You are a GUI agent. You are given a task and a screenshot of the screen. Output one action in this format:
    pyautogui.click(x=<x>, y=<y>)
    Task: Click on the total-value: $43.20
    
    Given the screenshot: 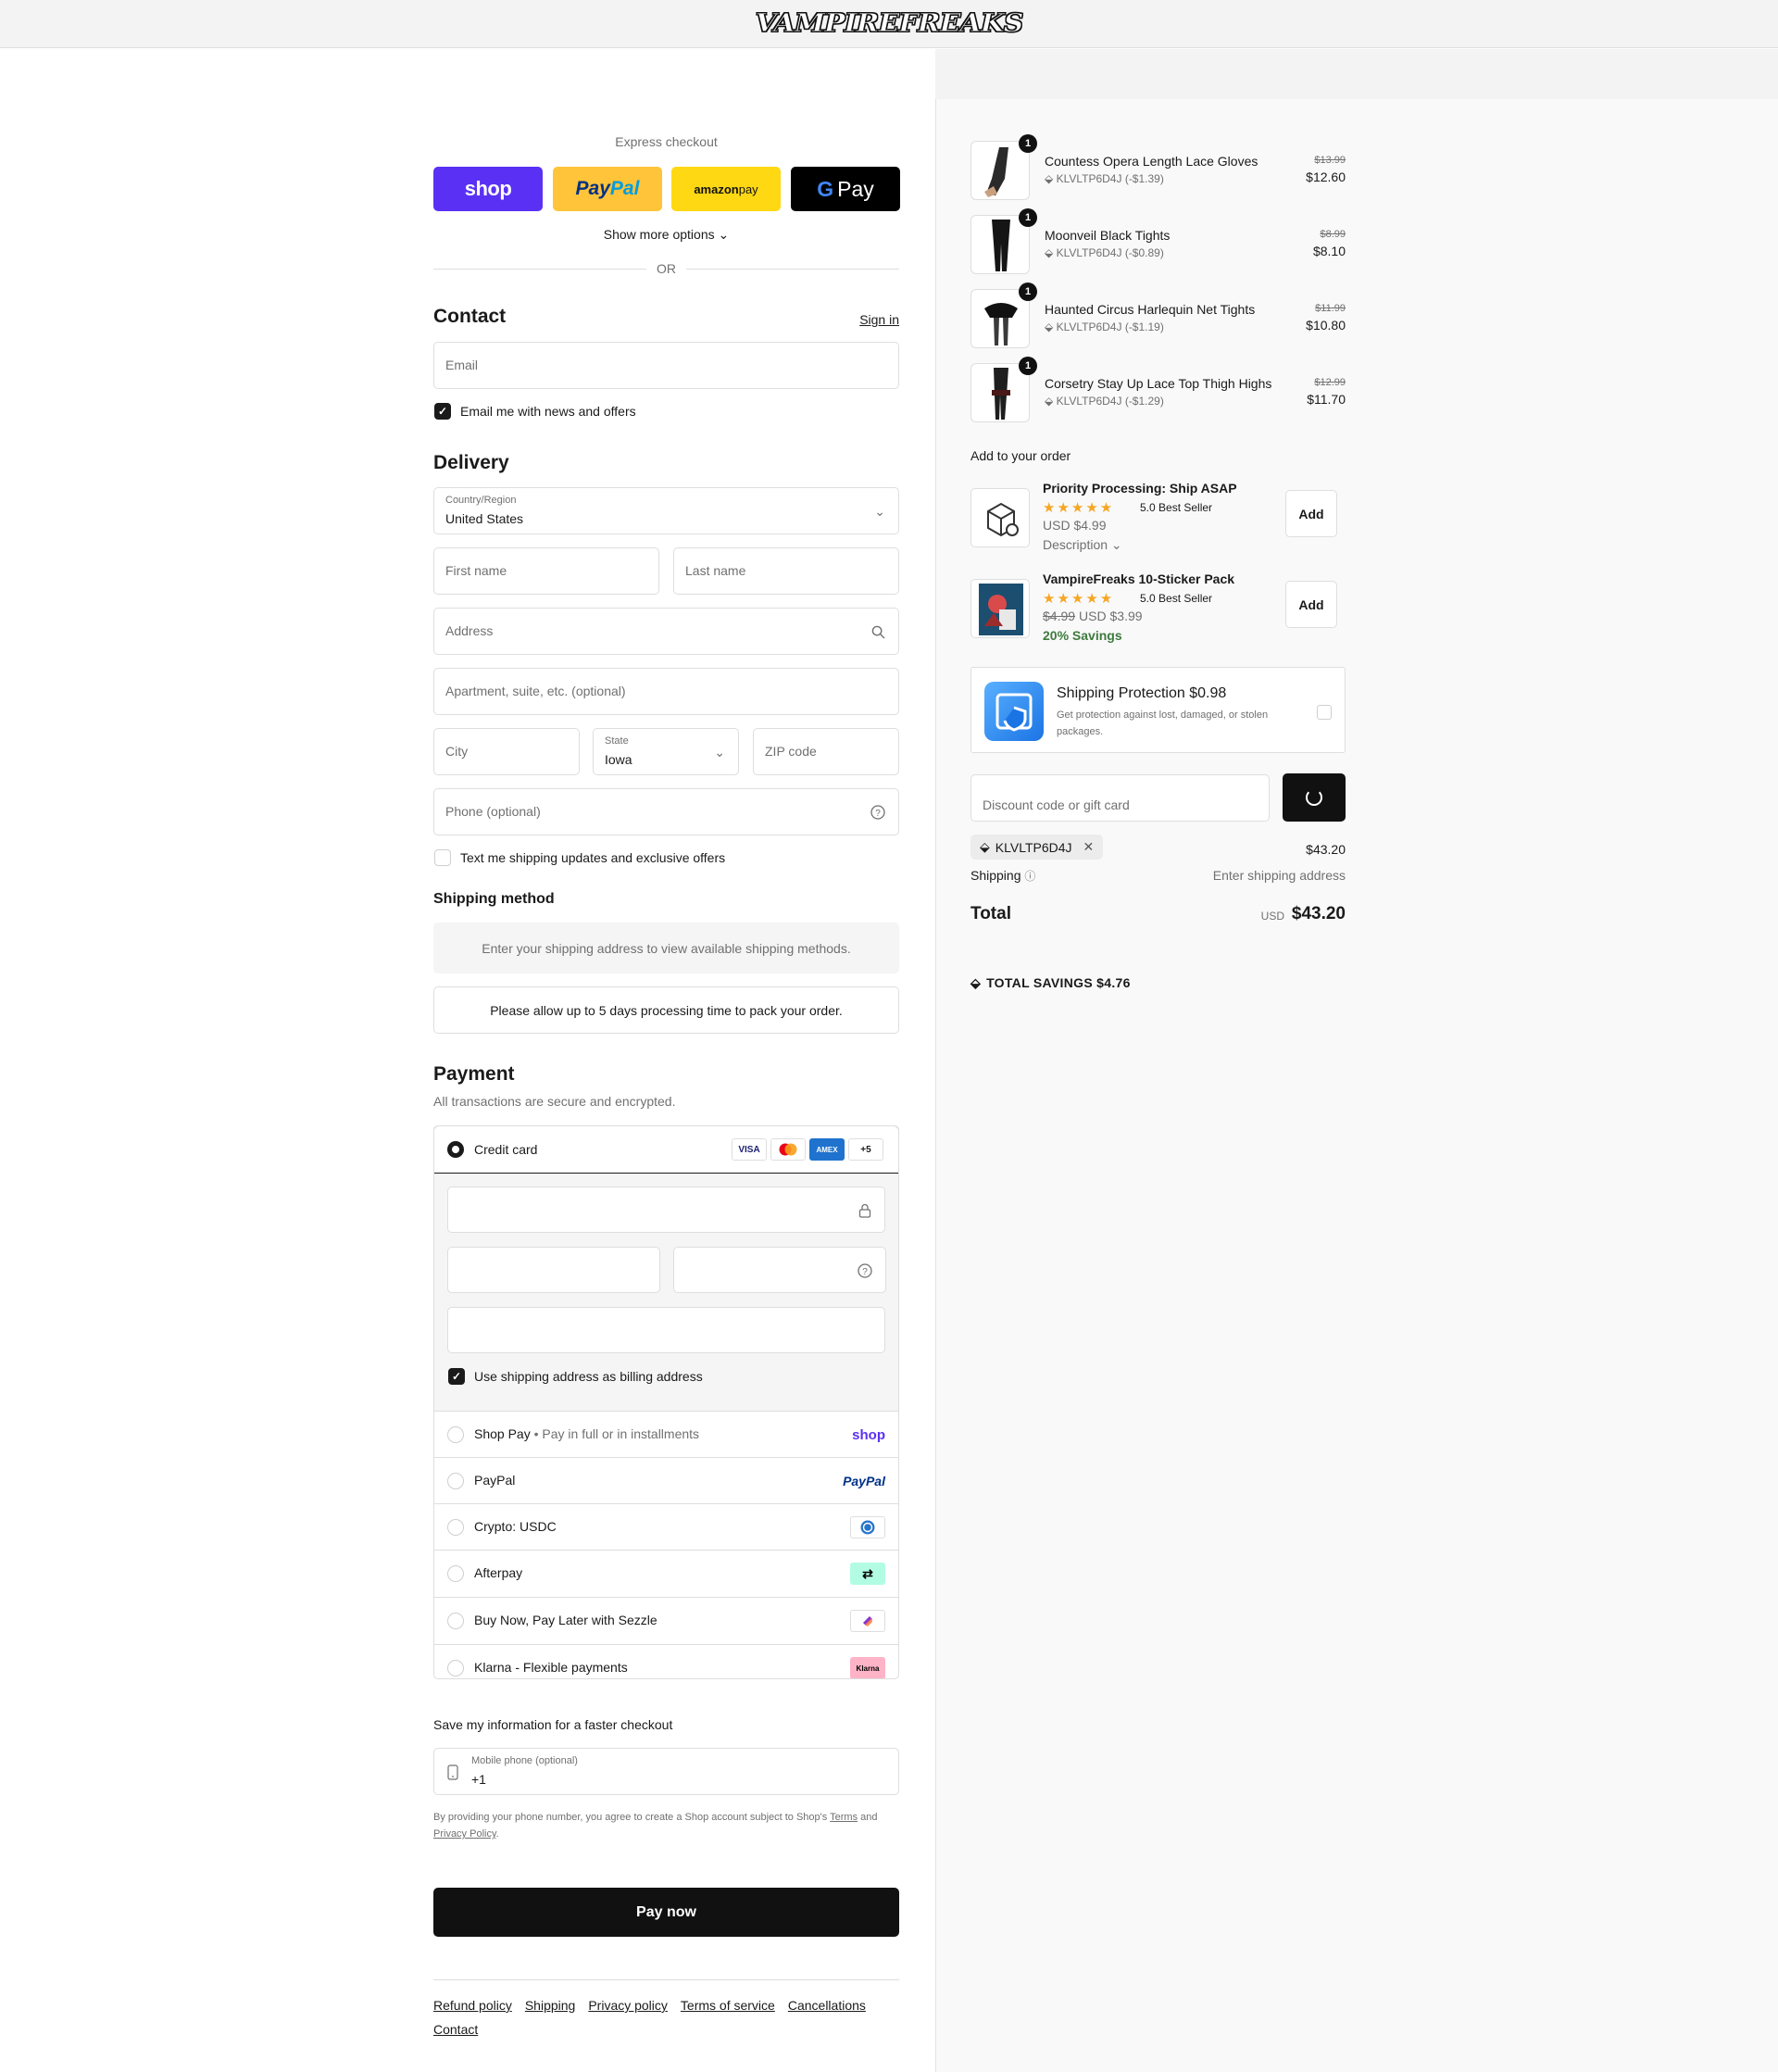 What is the action you would take?
    pyautogui.click(x=1318, y=913)
    